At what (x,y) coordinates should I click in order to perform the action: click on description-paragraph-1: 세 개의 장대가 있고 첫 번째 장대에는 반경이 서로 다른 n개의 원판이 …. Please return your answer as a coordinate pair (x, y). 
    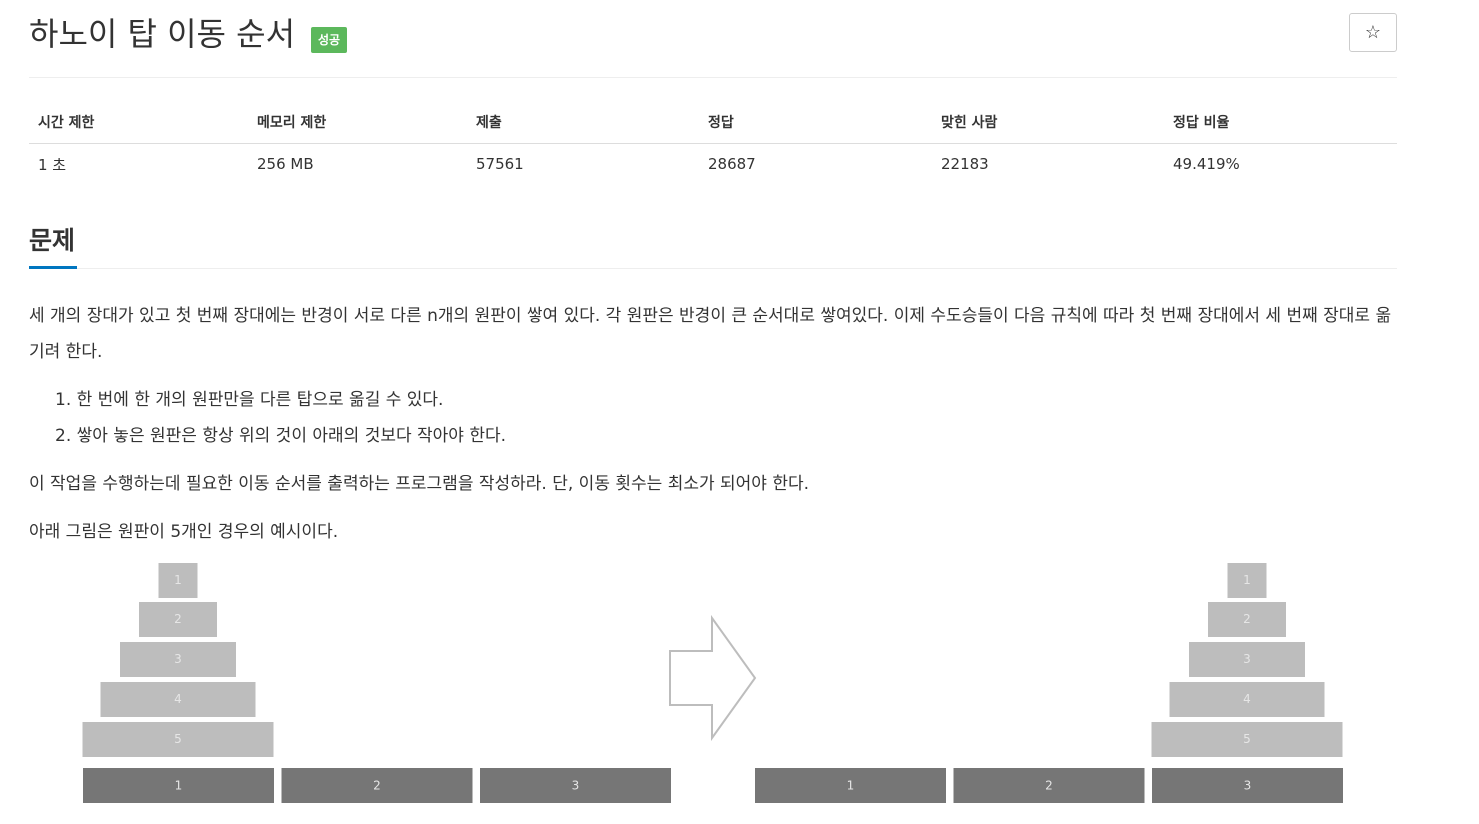
    Looking at the image, I should click on (710, 334).